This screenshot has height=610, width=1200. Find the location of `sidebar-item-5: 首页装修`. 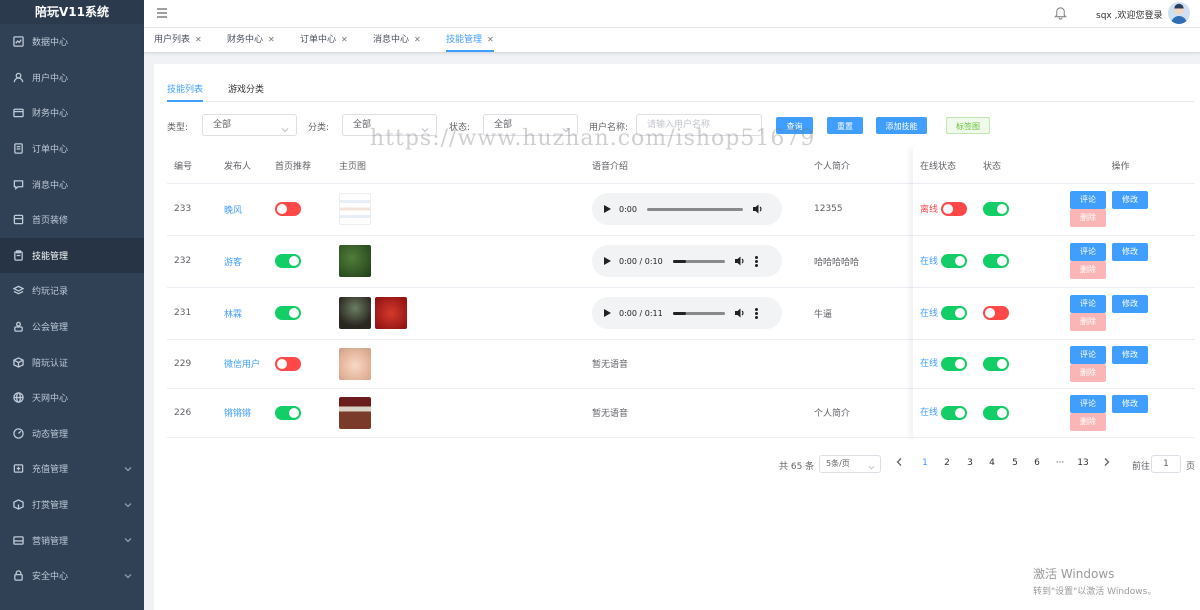

sidebar-item-5: 首页装修 is located at coordinates (72, 220).